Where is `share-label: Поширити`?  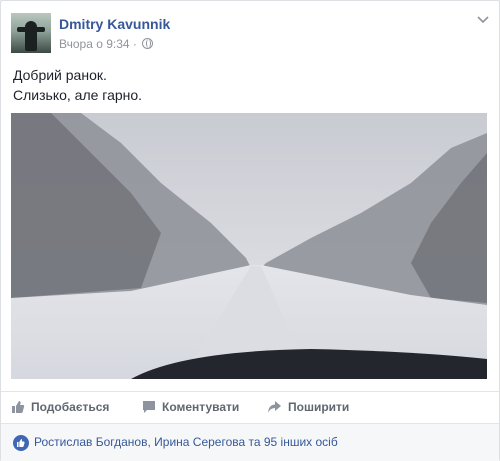 share-label: Поширити is located at coordinates (319, 407).